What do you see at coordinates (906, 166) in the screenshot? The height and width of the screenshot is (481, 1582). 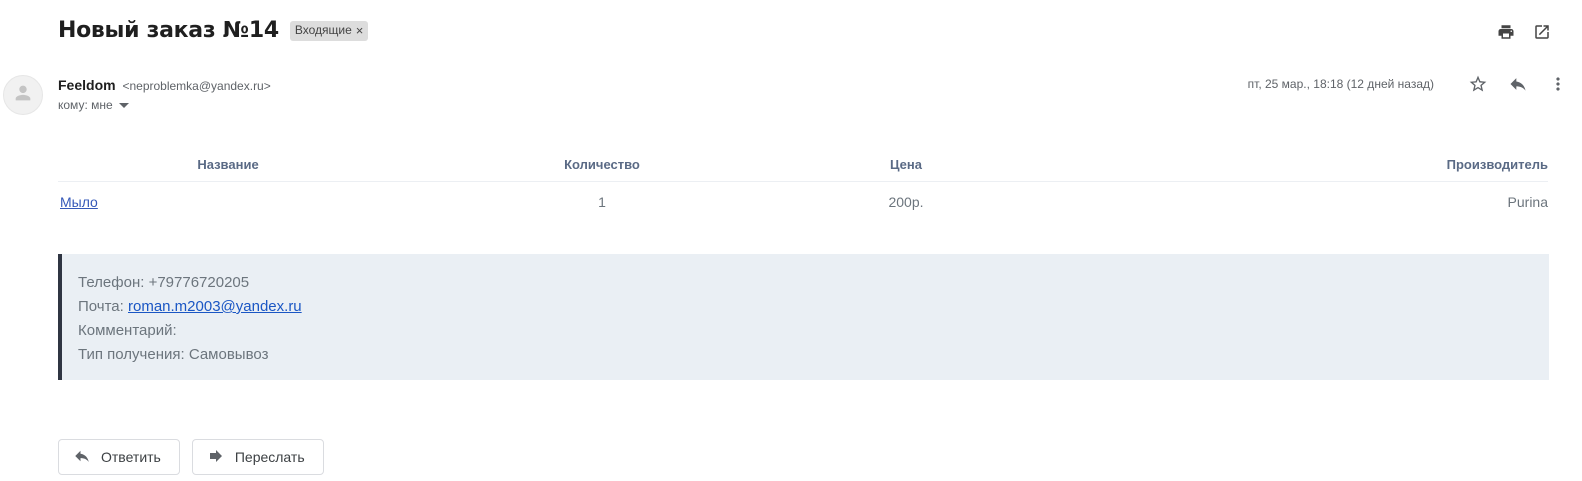 I see `column-header-price: Цена` at bounding box center [906, 166].